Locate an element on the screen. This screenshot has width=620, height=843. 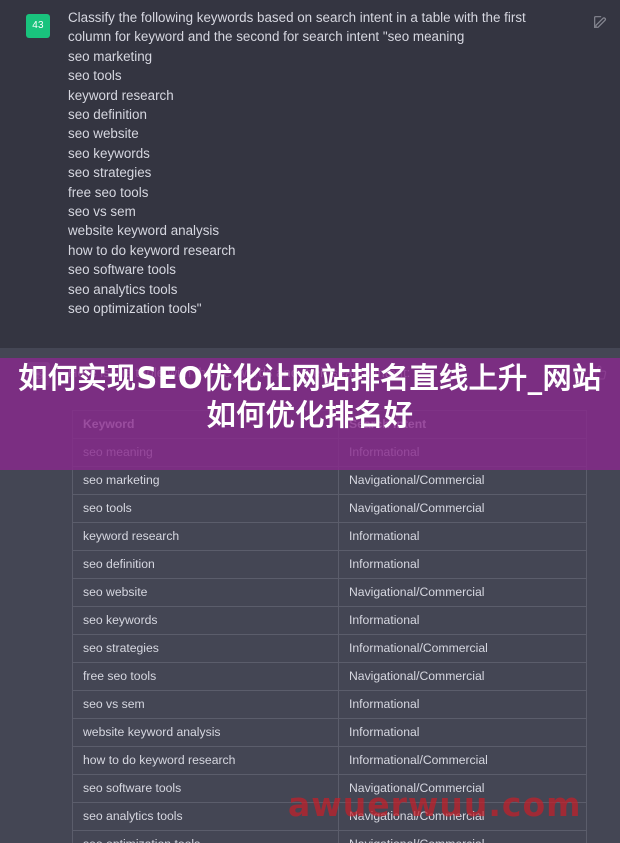
user-keyword-line: seo website is located at coordinates (103, 134).